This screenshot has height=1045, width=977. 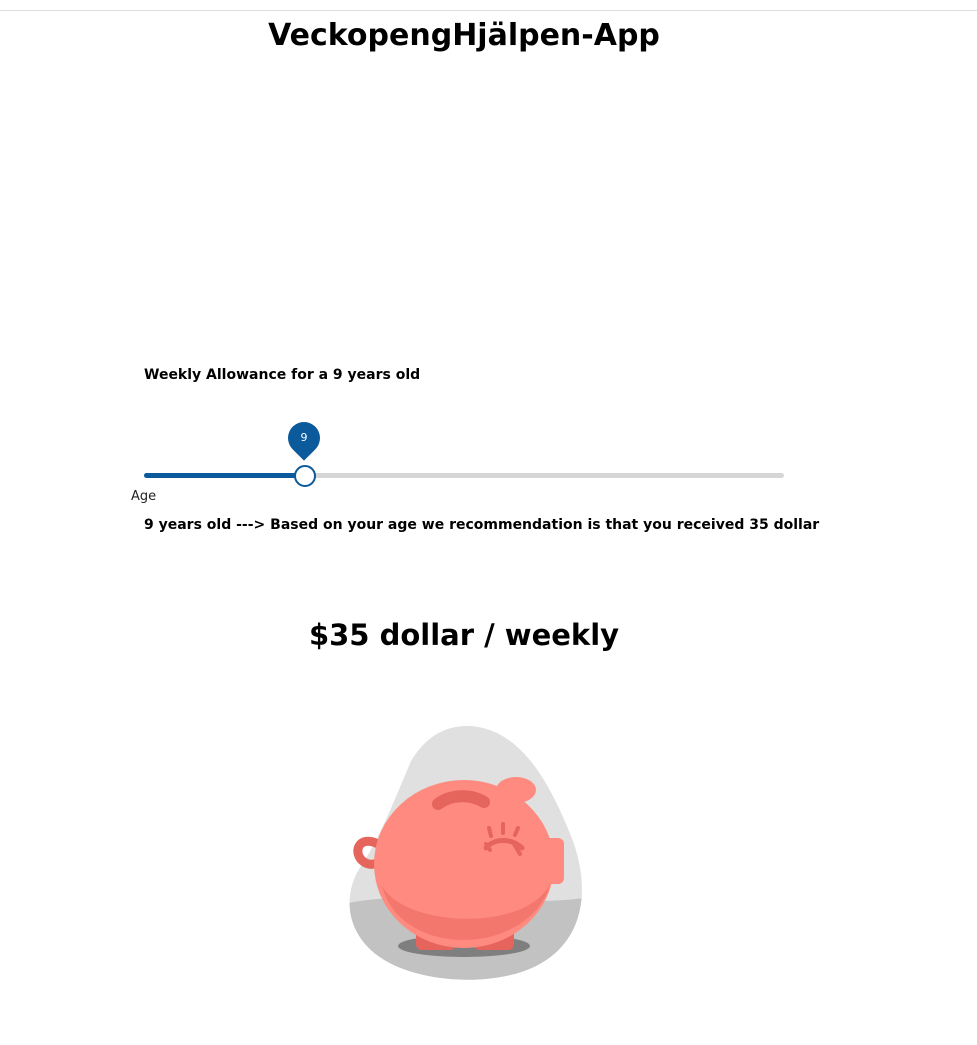 What do you see at coordinates (144, 496) in the screenshot?
I see `slider-label: Age` at bounding box center [144, 496].